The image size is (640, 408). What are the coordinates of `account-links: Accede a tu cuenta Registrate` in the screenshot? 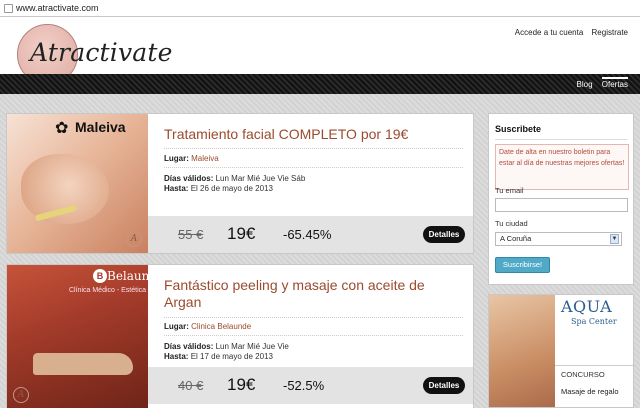 It's located at (568, 32).